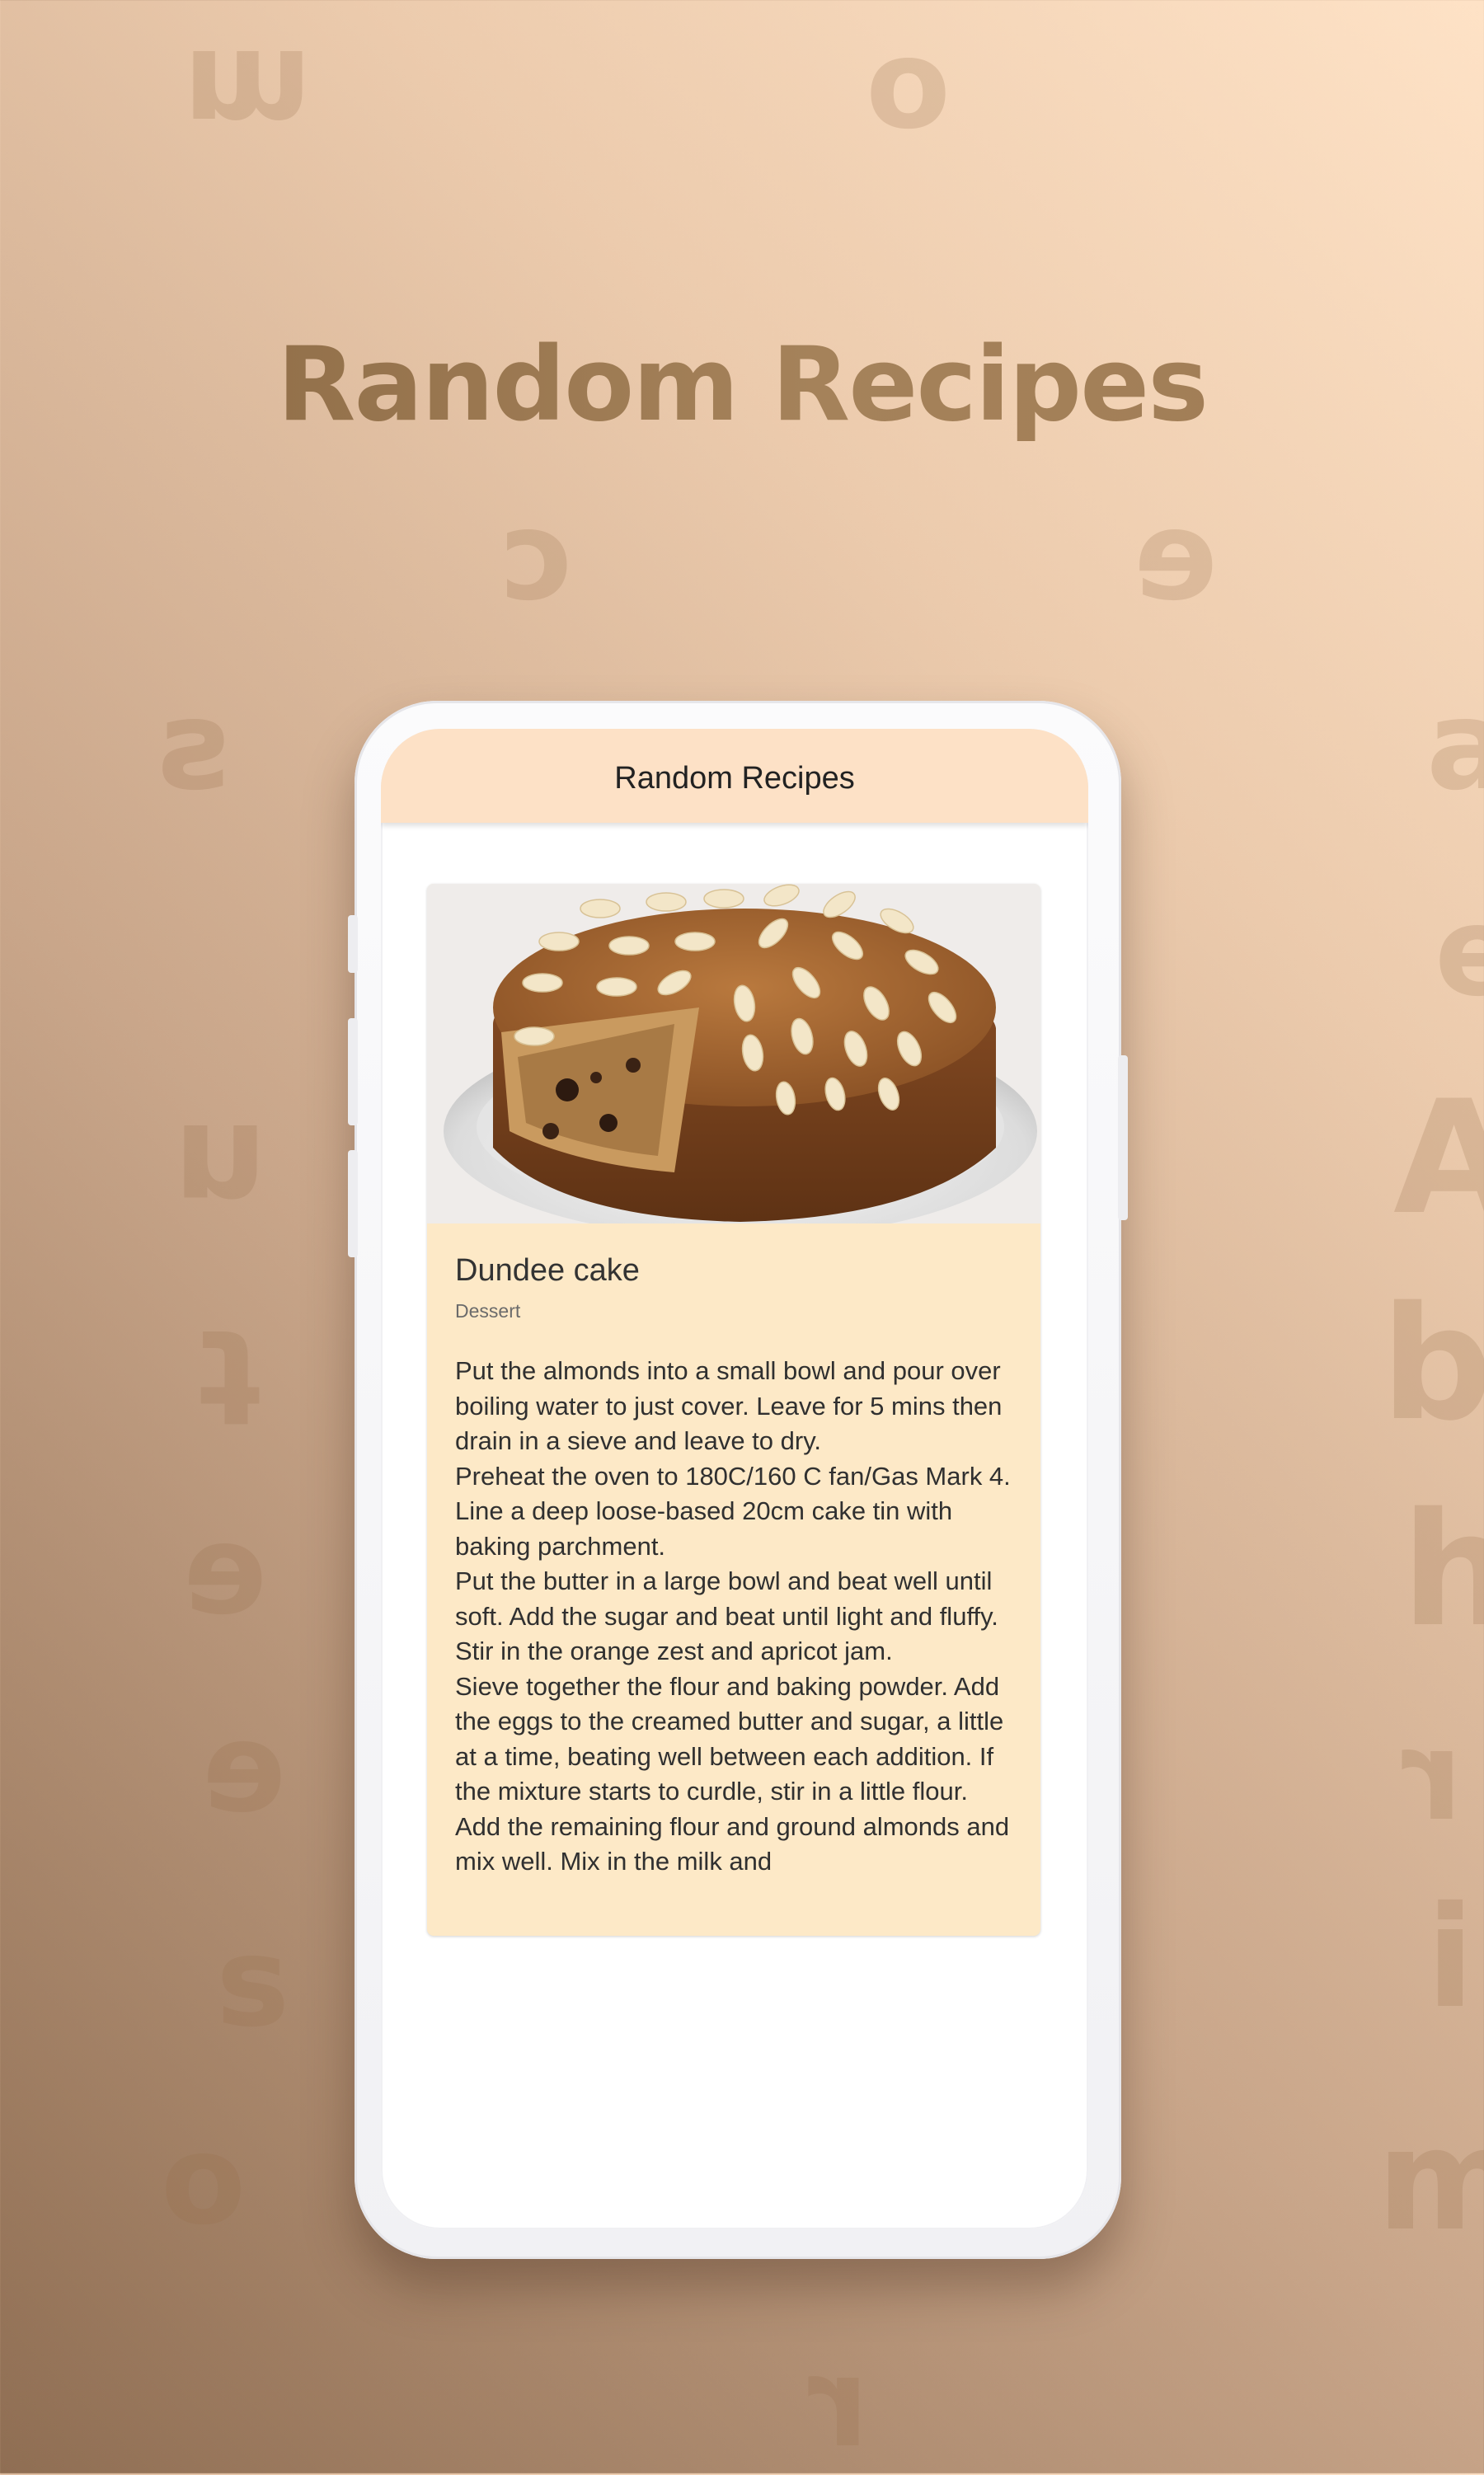  Describe the element at coordinates (1450, 1958) in the screenshot. I see `background-letter: i` at that location.